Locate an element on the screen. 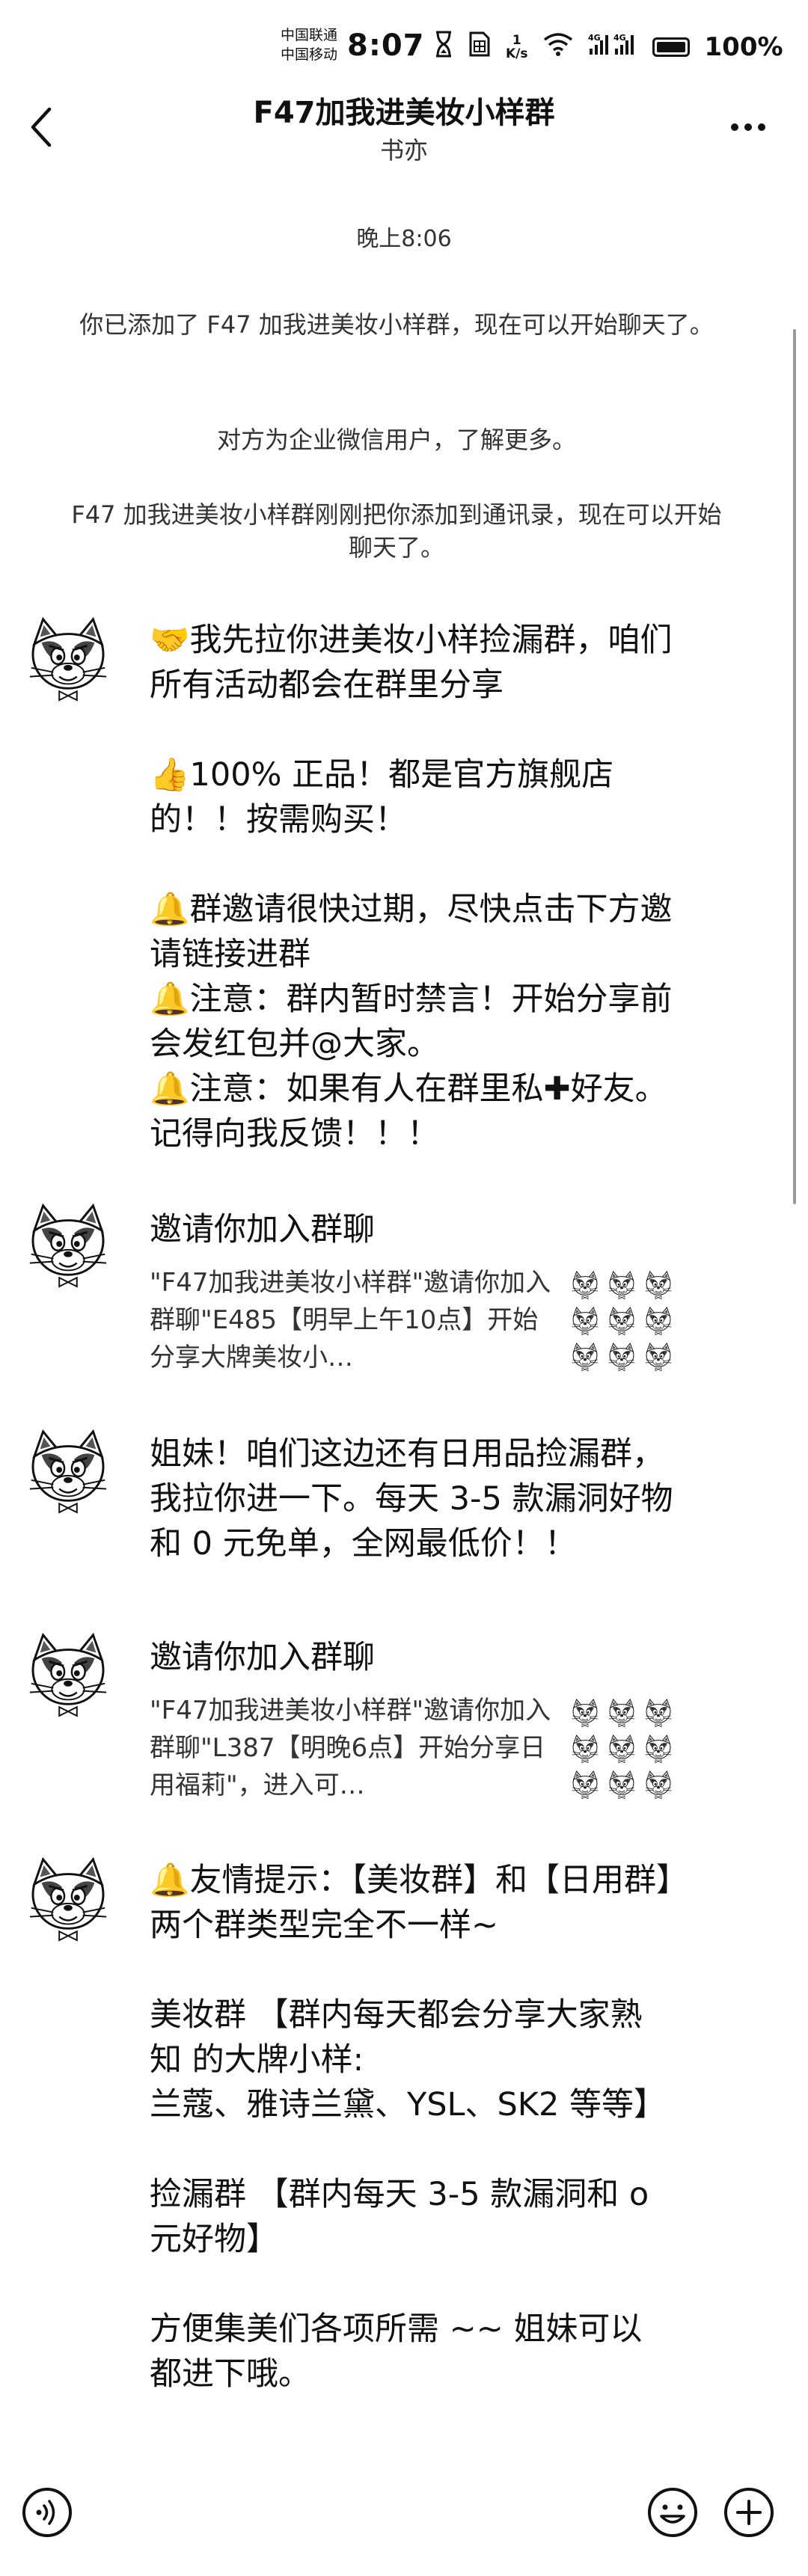 Image resolution: width=808 pixels, height=2576 pixels. plus-icon is located at coordinates (749, 2512).